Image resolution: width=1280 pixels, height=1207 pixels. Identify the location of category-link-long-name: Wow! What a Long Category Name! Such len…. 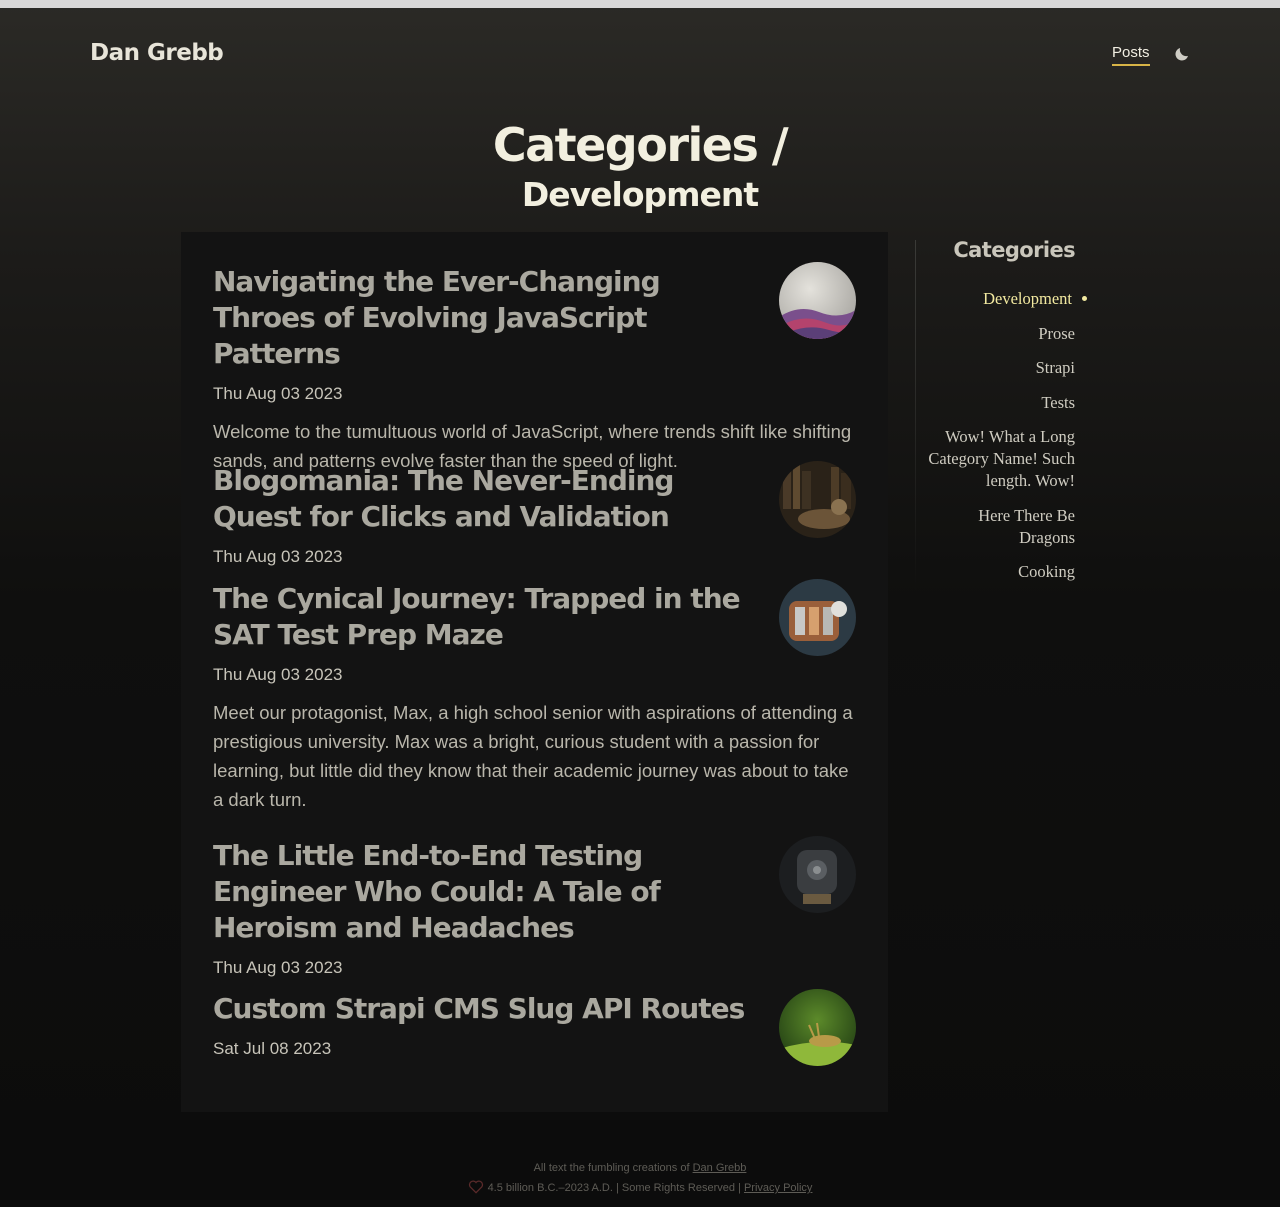
(1000, 459).